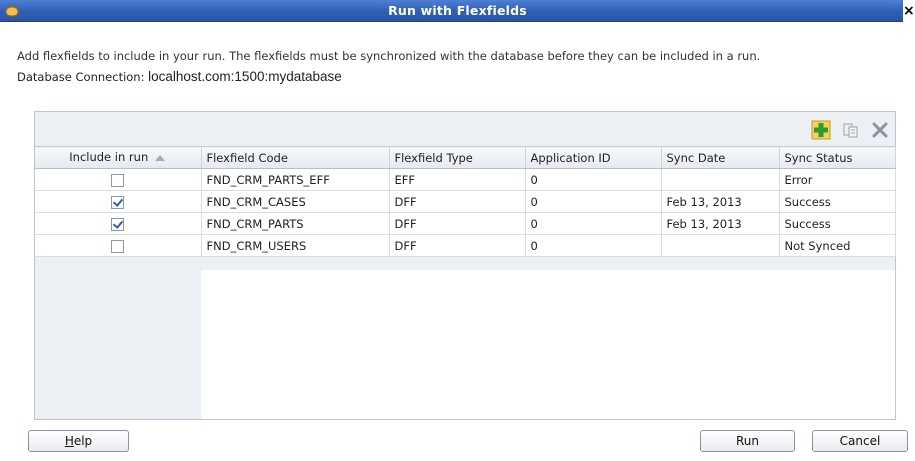  I want to click on flexfield-code-cell: FND_CRM_CASES, so click(295, 201).